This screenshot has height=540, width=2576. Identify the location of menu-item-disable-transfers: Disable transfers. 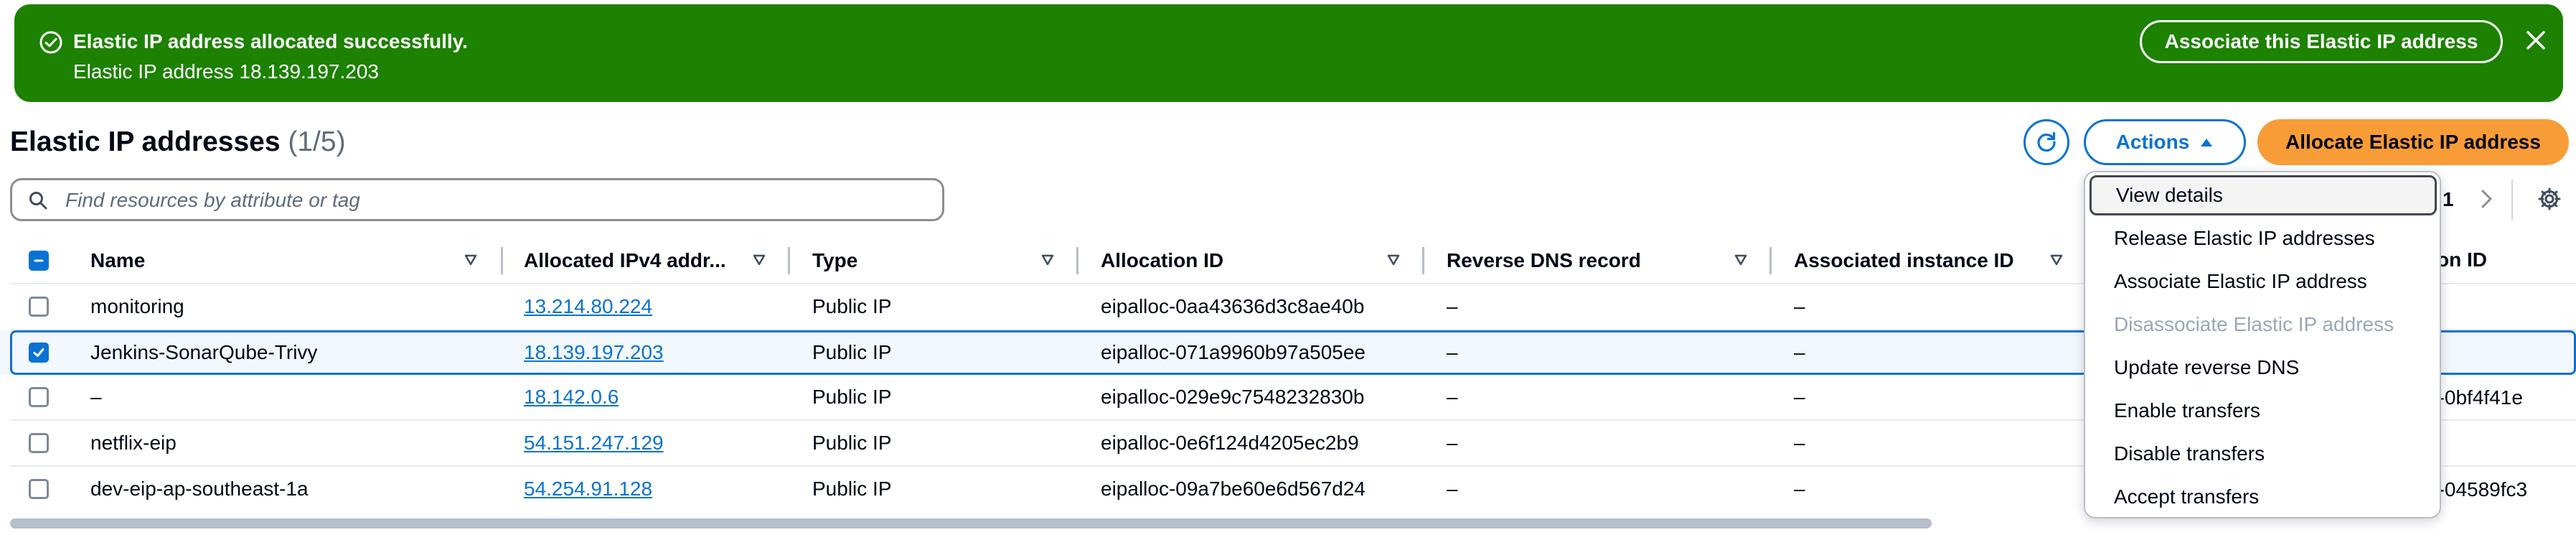
(2262, 454).